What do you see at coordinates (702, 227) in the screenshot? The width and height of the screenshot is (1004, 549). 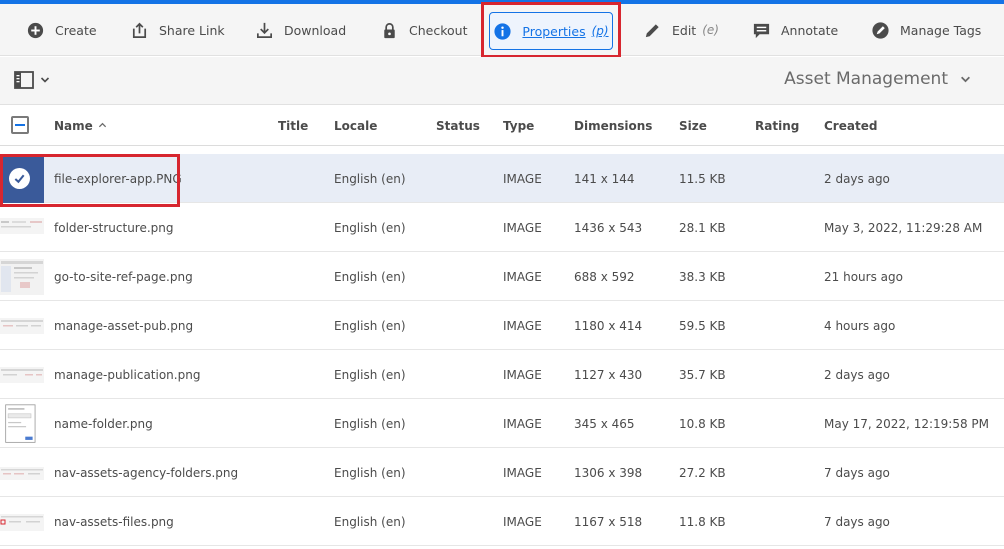 I see `cell-size: 28.1 KB` at bounding box center [702, 227].